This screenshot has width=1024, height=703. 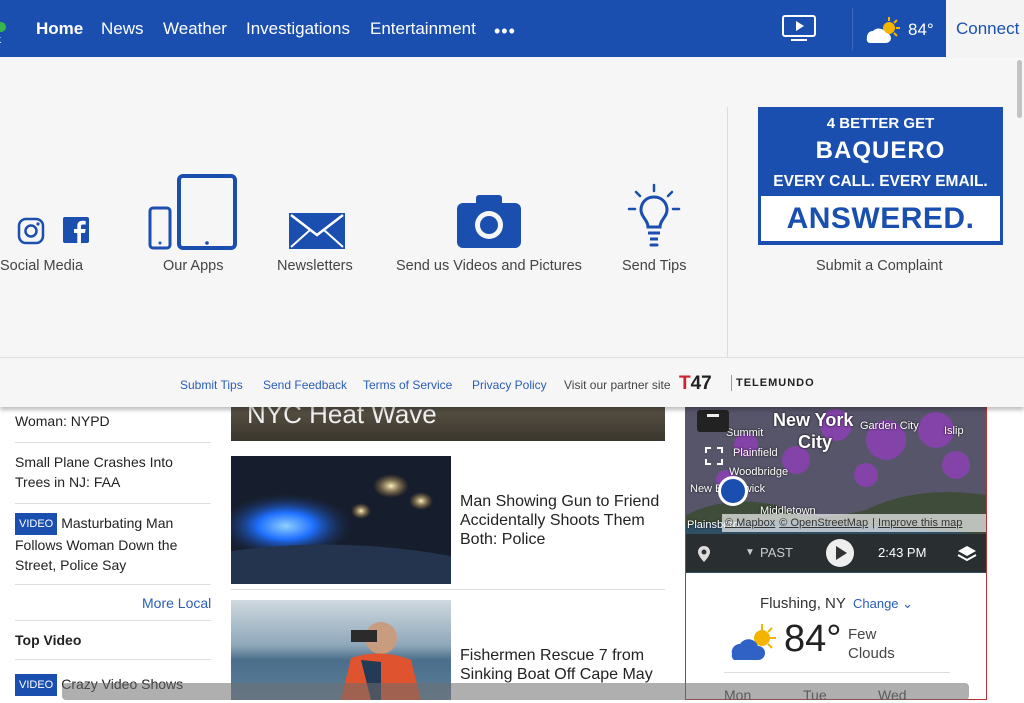 I want to click on promo-answered-box: ANSWERED., so click(x=880, y=218).